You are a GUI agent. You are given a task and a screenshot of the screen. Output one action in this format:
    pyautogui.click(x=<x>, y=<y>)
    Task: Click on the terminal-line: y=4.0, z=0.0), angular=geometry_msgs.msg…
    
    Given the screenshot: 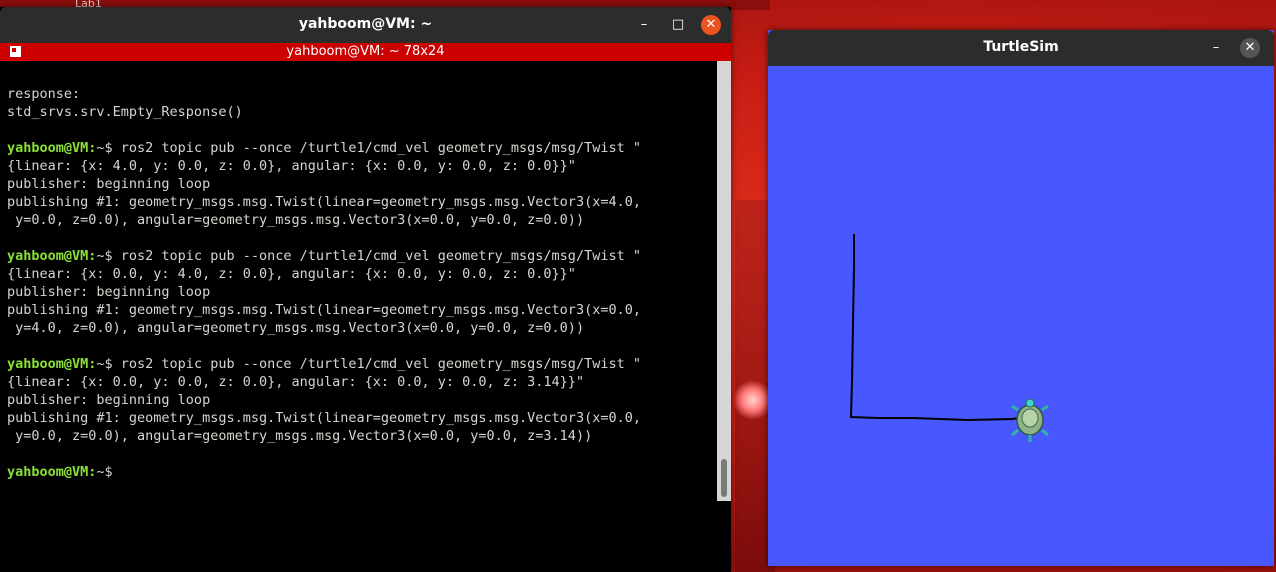 What is the action you would take?
    pyautogui.click(x=295, y=328)
    